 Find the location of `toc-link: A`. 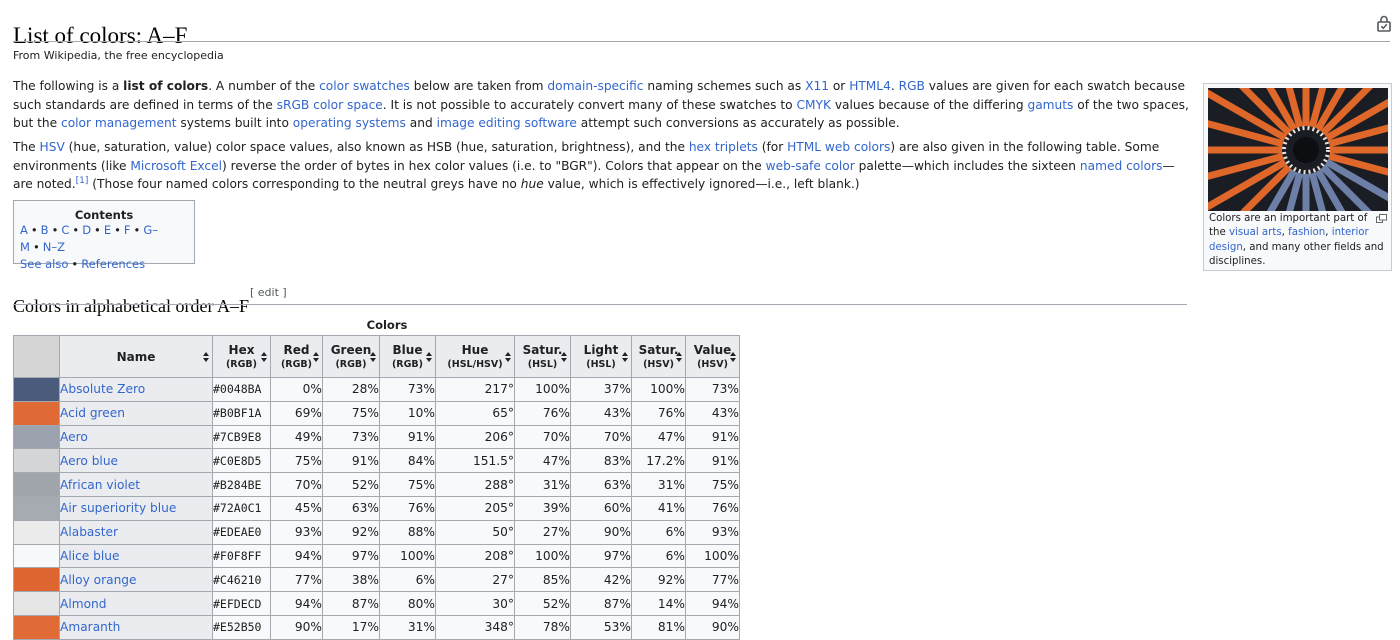

toc-link: A is located at coordinates (24, 230).